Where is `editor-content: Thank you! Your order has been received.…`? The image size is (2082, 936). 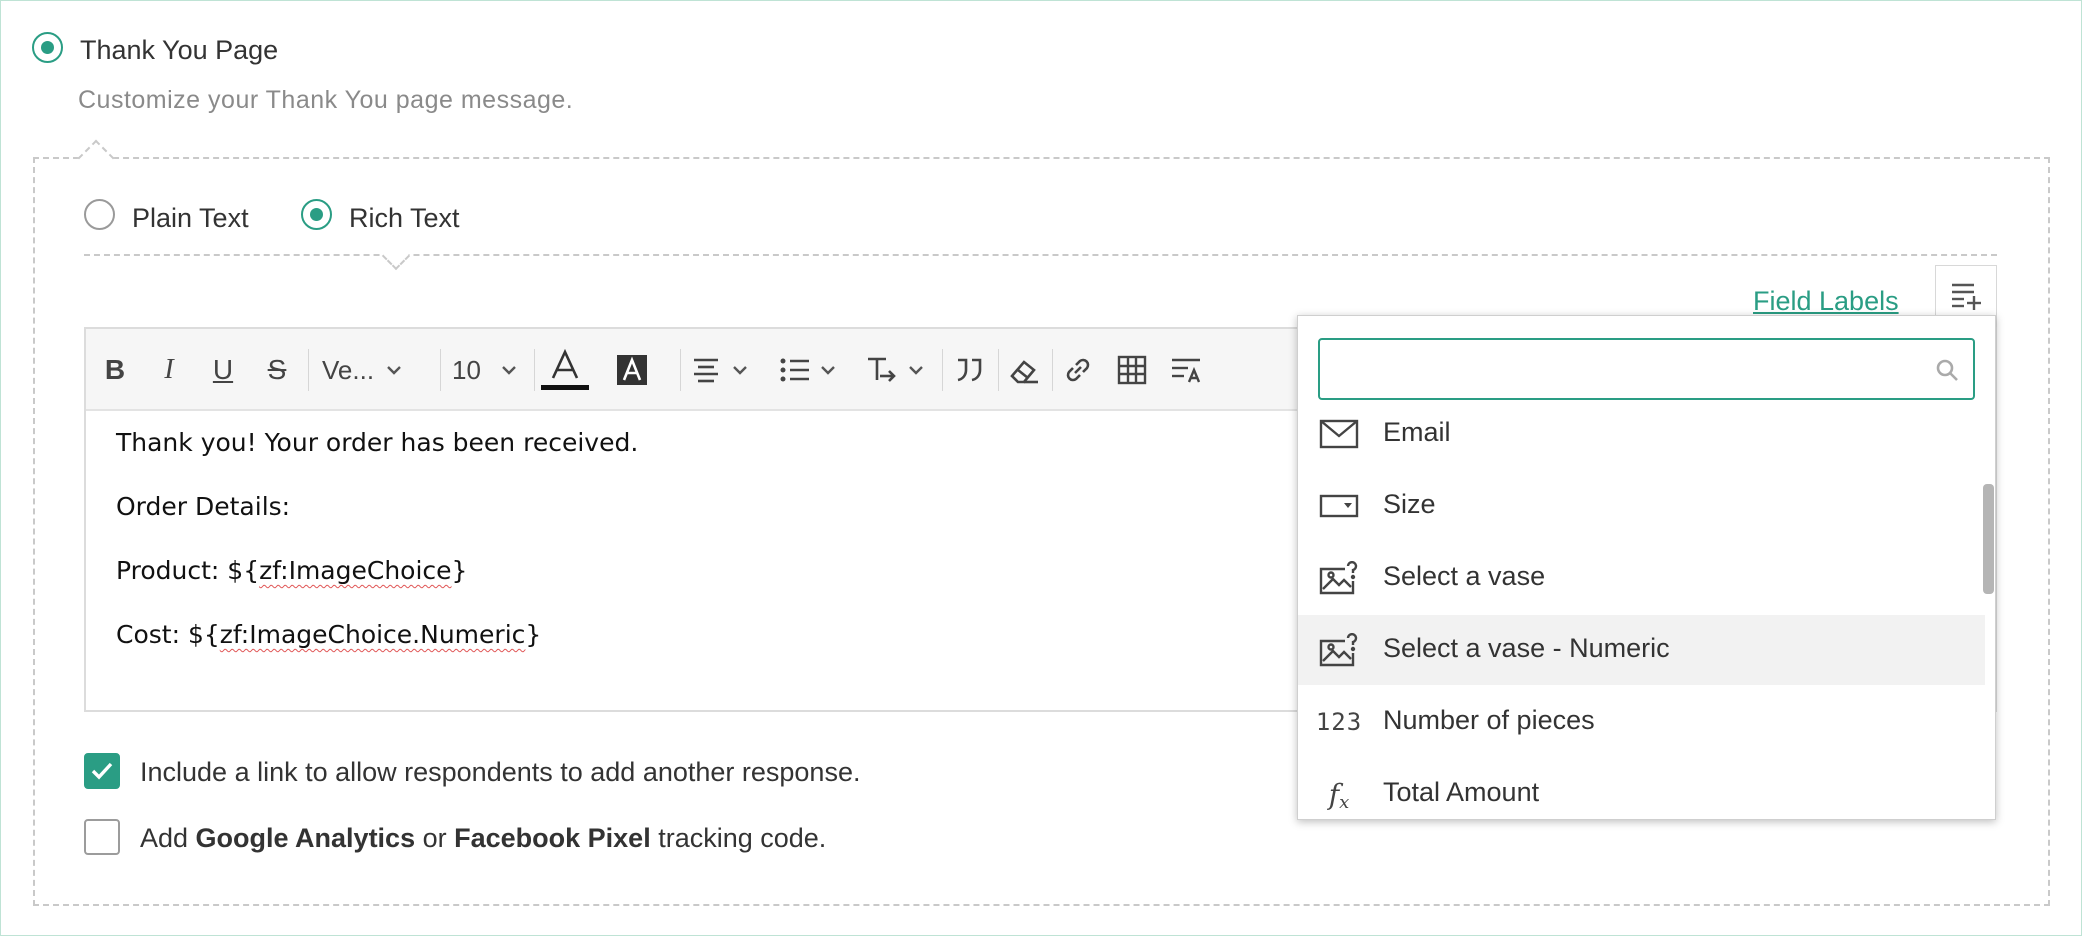 editor-content: Thank you! Your order has been received.… is located at coordinates (377, 557).